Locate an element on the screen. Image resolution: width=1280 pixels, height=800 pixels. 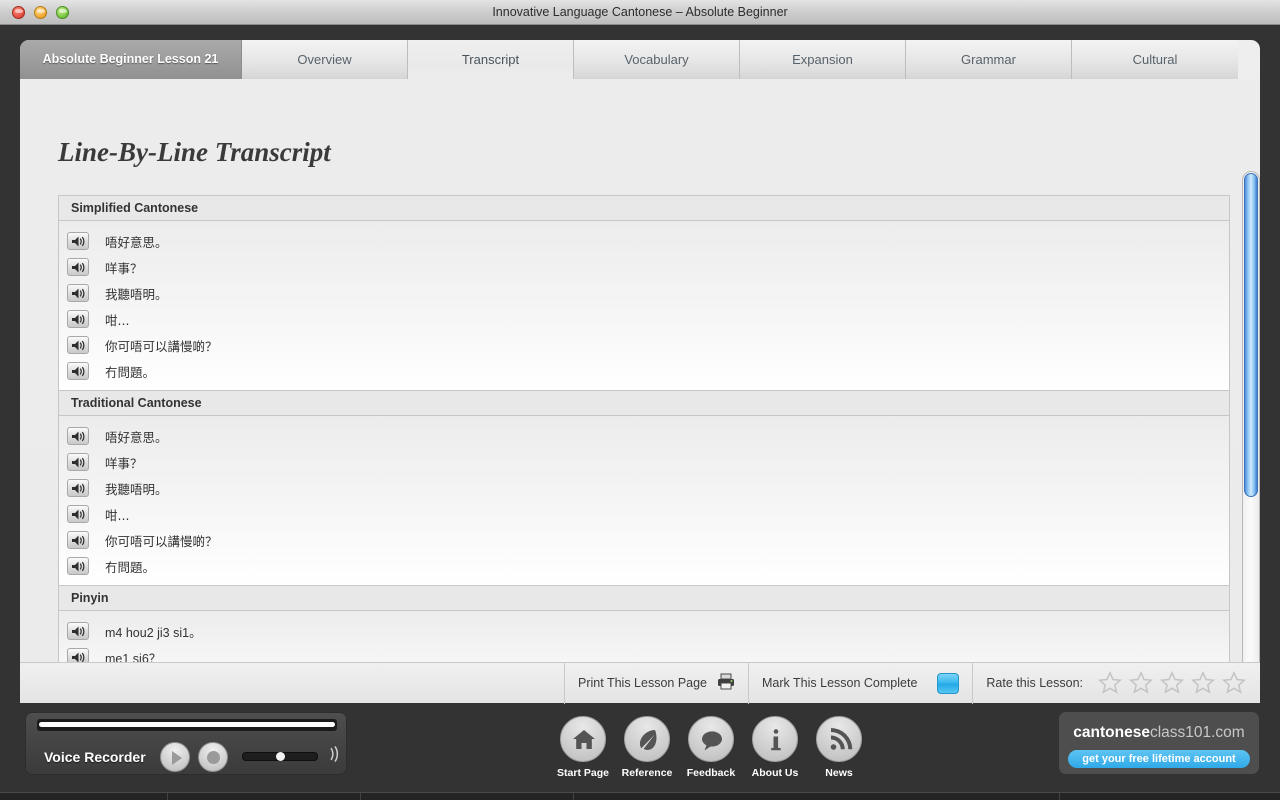
voice-recorder-panel: Voice Recorder is located at coordinates (186, 743).